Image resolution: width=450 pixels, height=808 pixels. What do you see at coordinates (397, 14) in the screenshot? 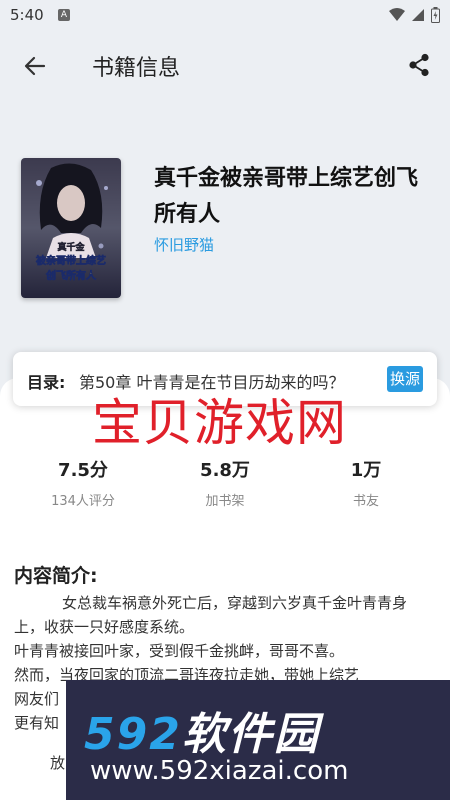
I see `wifi-icon` at bounding box center [397, 14].